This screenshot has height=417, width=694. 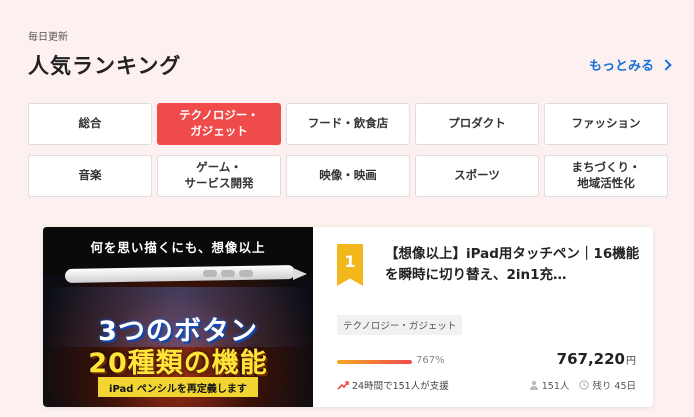 I want to click on category-tab-game: ゲーム・ サービス開発, so click(x=219, y=176).